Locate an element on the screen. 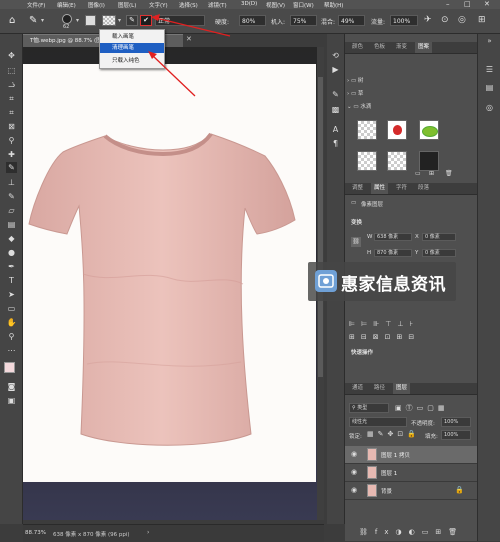 The width and height of the screenshot is (500, 542). libraries-icon: ▤ is located at coordinates (489, 87).